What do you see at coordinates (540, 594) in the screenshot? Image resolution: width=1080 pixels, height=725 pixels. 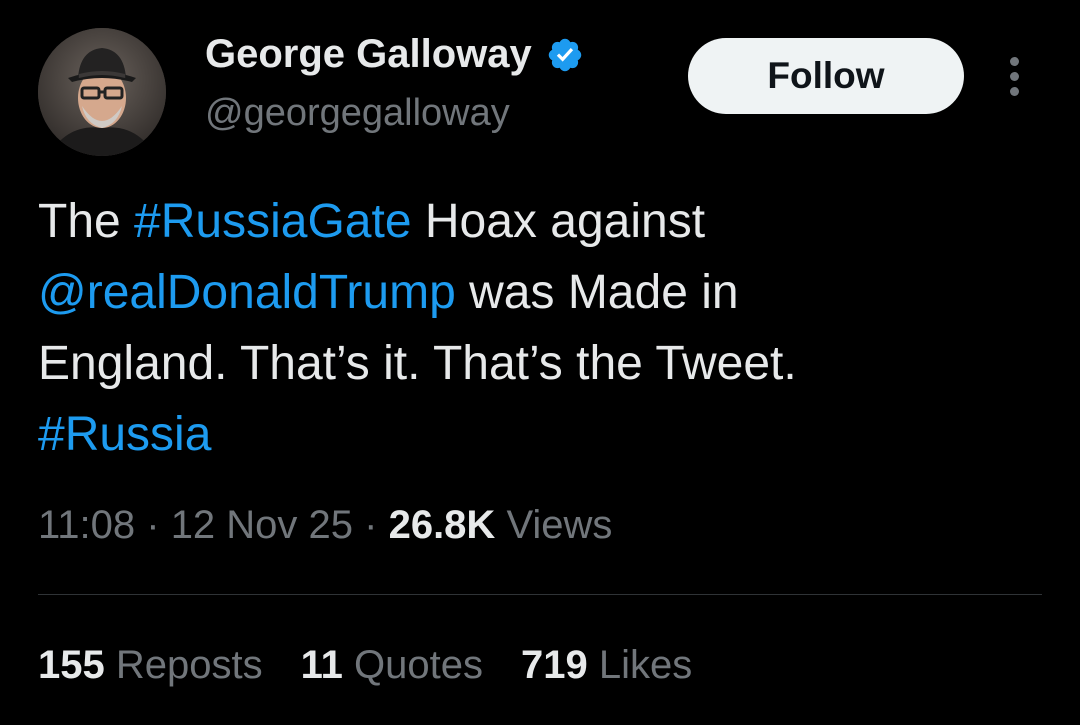 I see `divider` at bounding box center [540, 594].